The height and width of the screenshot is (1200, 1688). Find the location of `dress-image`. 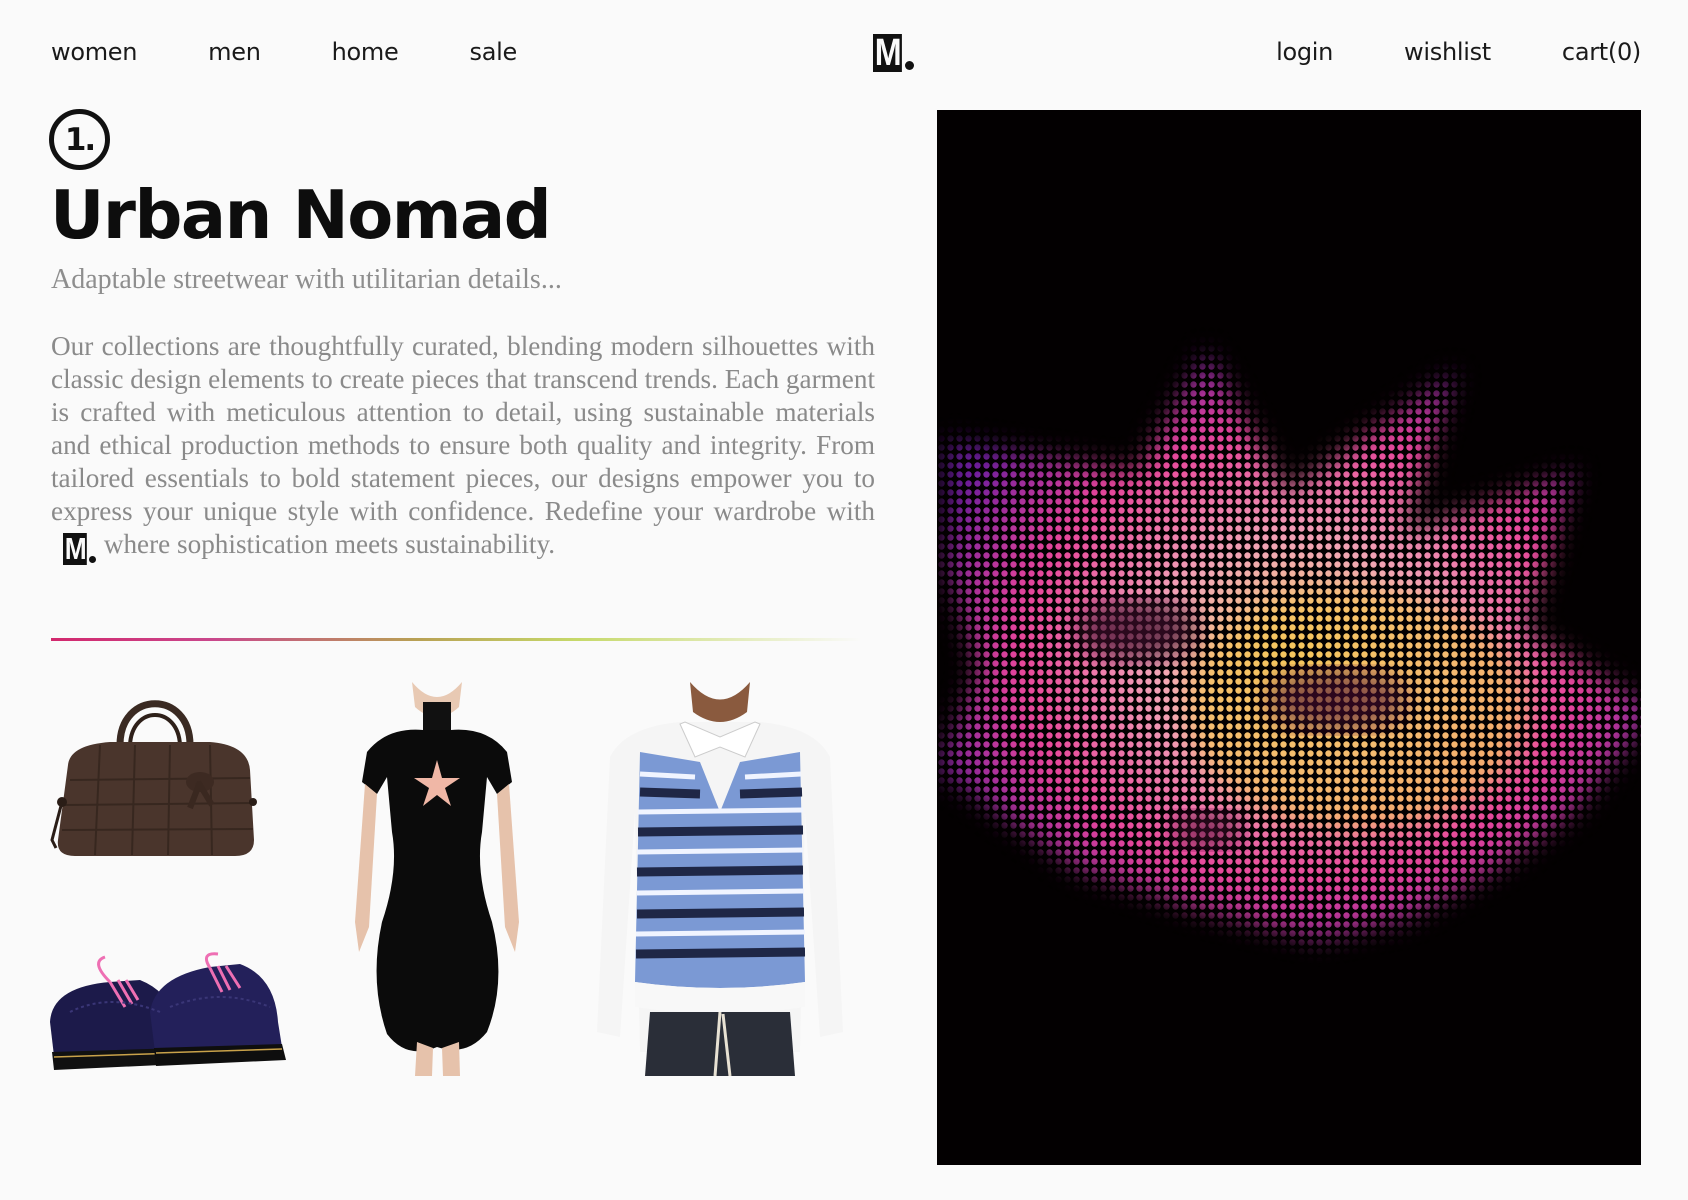

dress-image is located at coordinates (437, 879).